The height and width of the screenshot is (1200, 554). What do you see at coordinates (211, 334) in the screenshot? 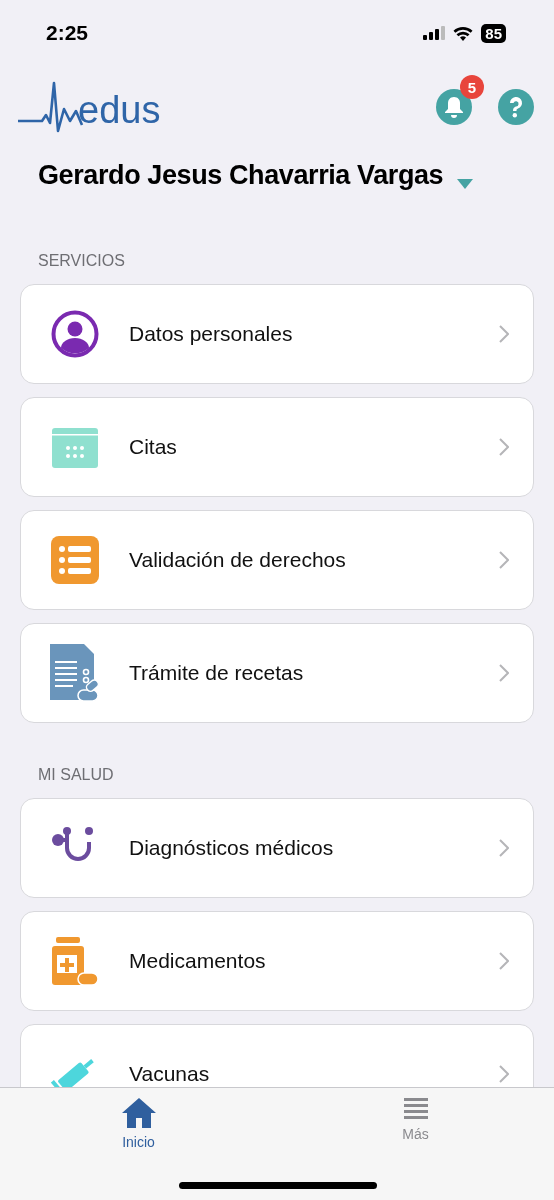
I see `menu-item-label: Datos personales` at bounding box center [211, 334].